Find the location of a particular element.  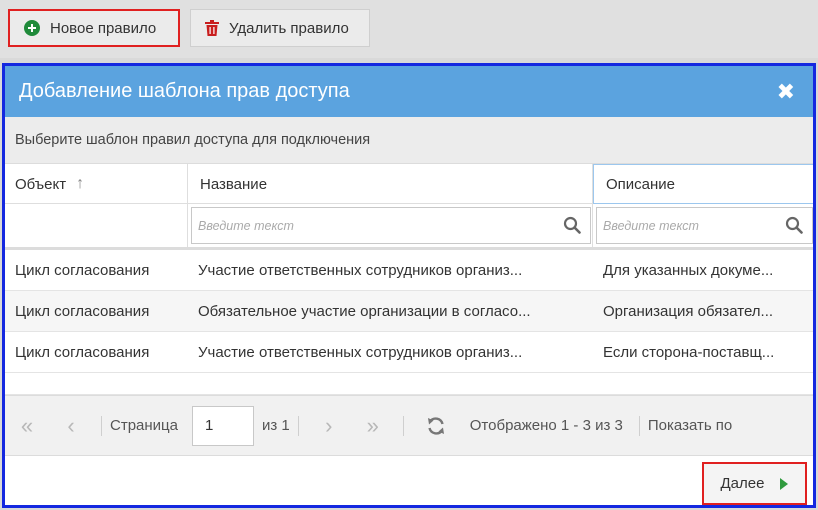

grid-filter-row is located at coordinates (409, 227).